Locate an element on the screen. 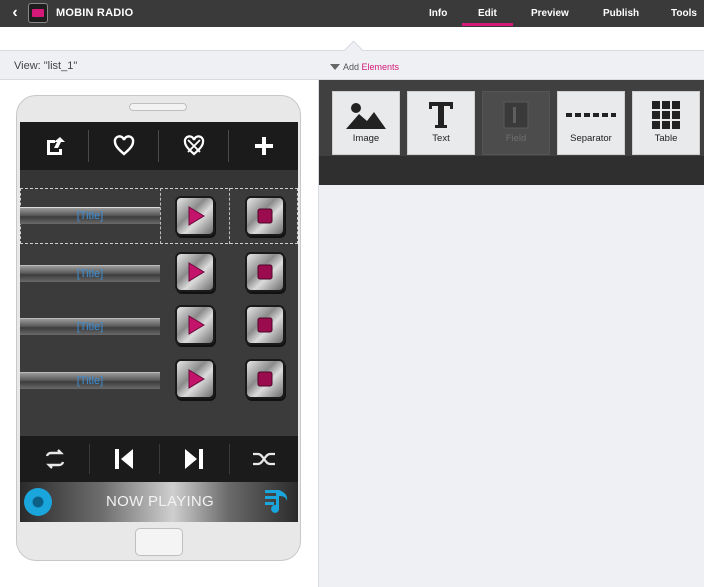 This screenshot has width=704, height=587. back-chevron-icon: ‹ is located at coordinates (15, 13).